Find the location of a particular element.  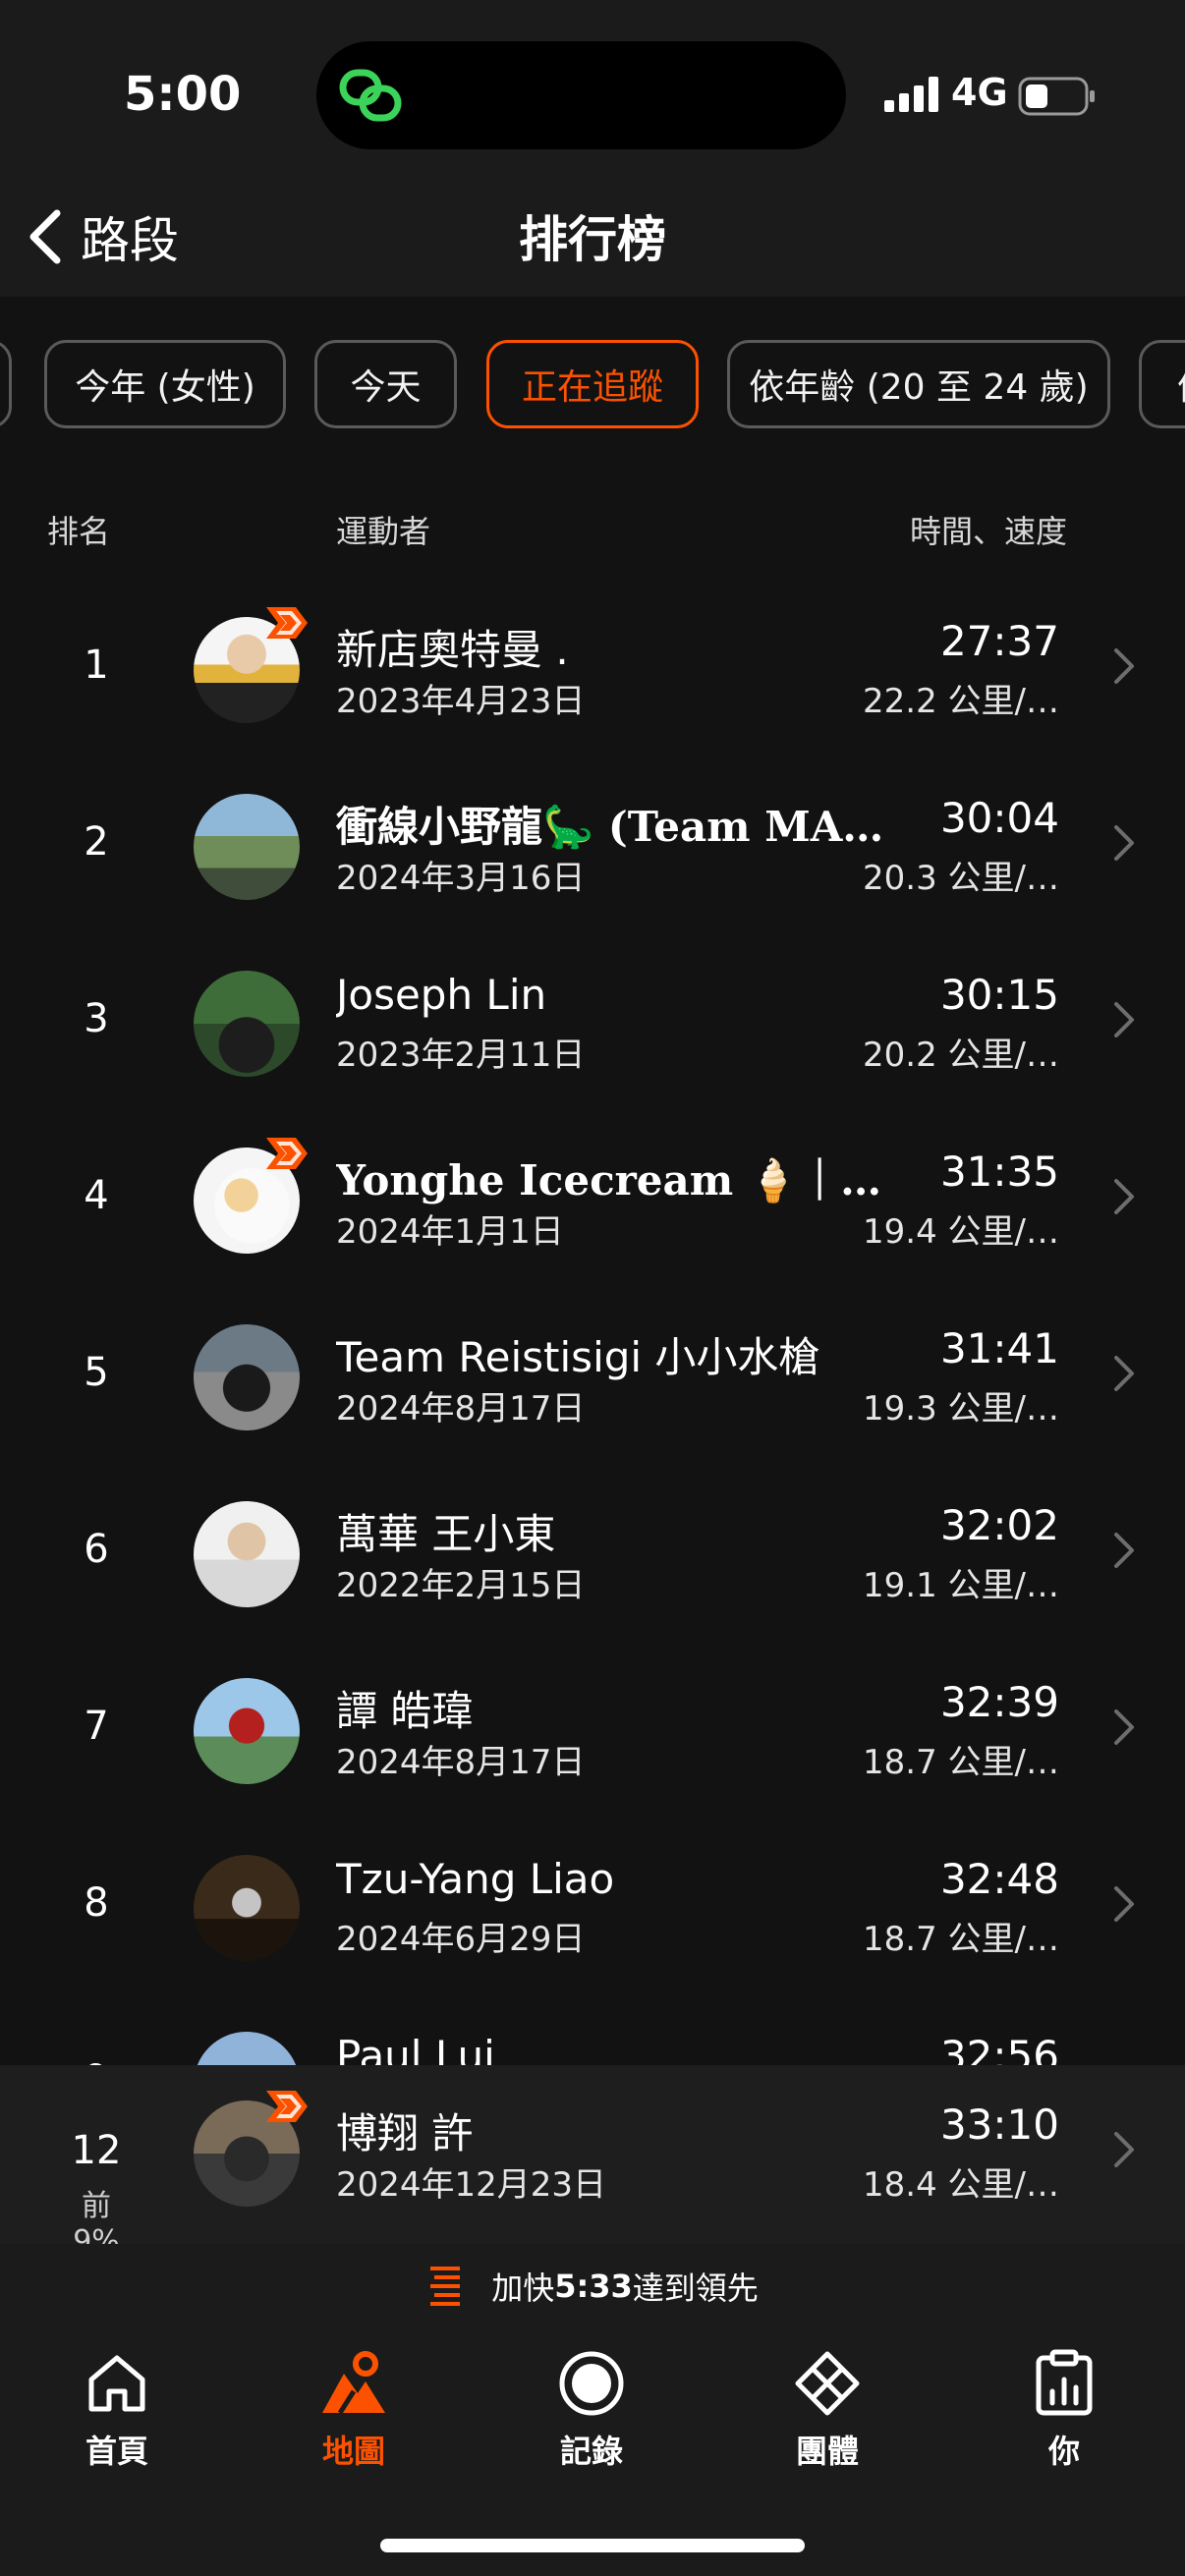

athlete-name: 萬華 王小東 is located at coordinates (446, 1534).